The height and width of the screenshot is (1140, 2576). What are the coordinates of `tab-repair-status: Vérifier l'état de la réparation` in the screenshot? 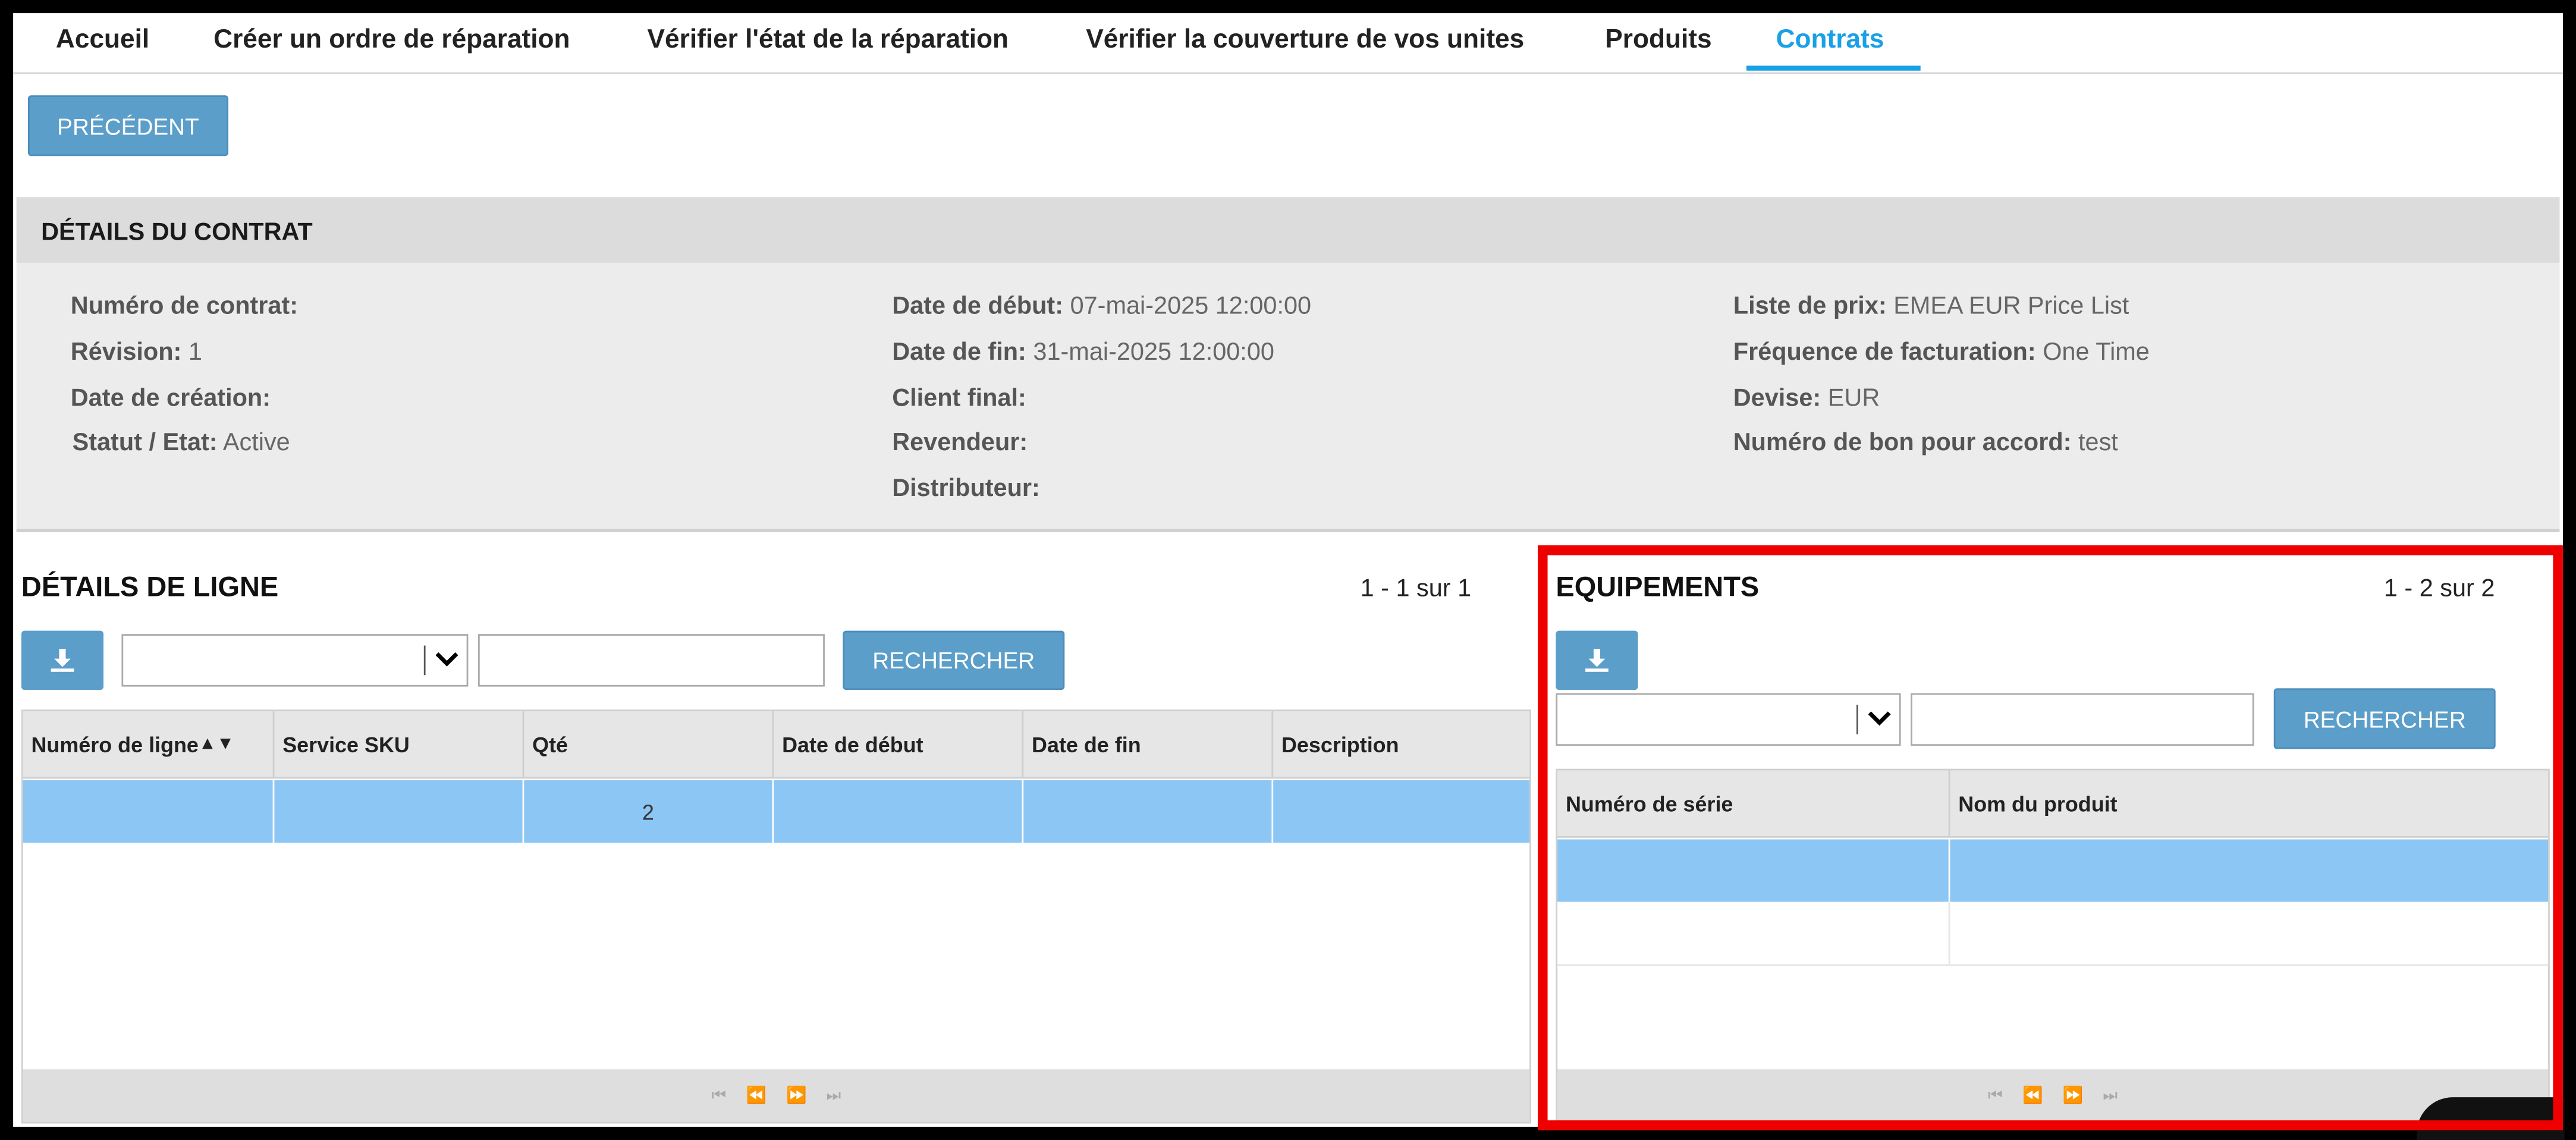 It's located at (828, 41).